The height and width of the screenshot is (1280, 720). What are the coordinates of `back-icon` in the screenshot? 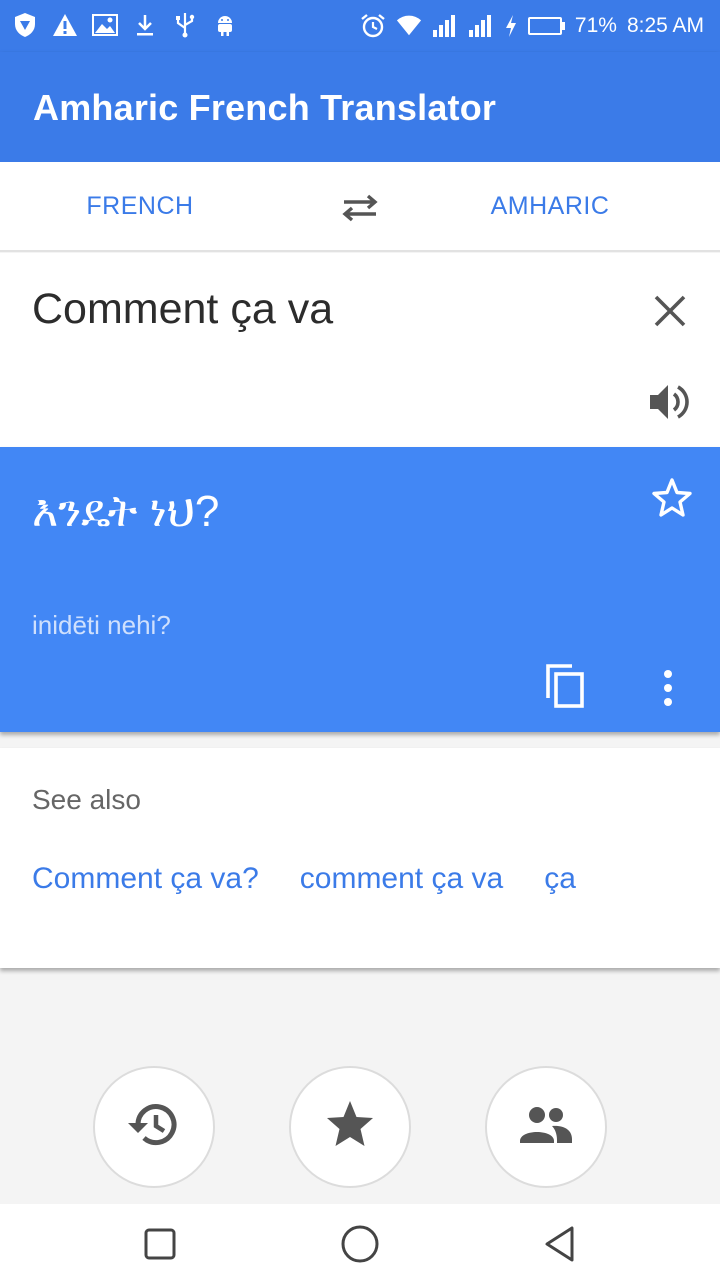 It's located at (560, 1244).